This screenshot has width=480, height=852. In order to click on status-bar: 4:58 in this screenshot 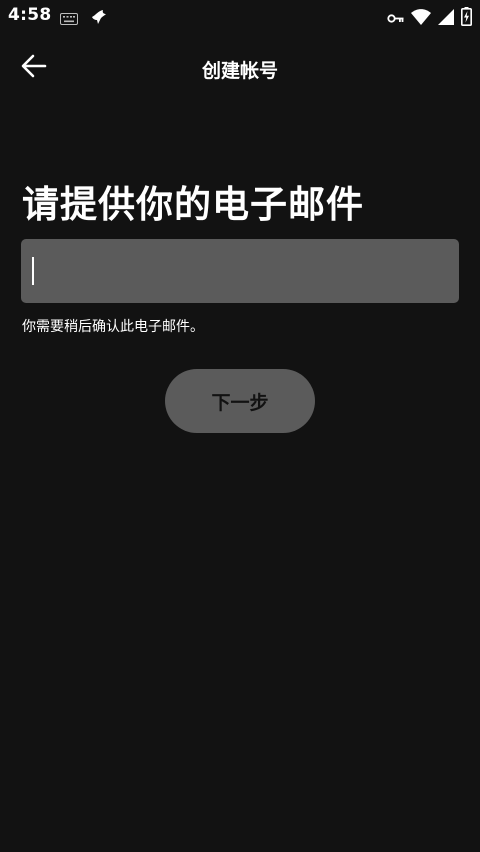, I will do `click(240, 17)`.